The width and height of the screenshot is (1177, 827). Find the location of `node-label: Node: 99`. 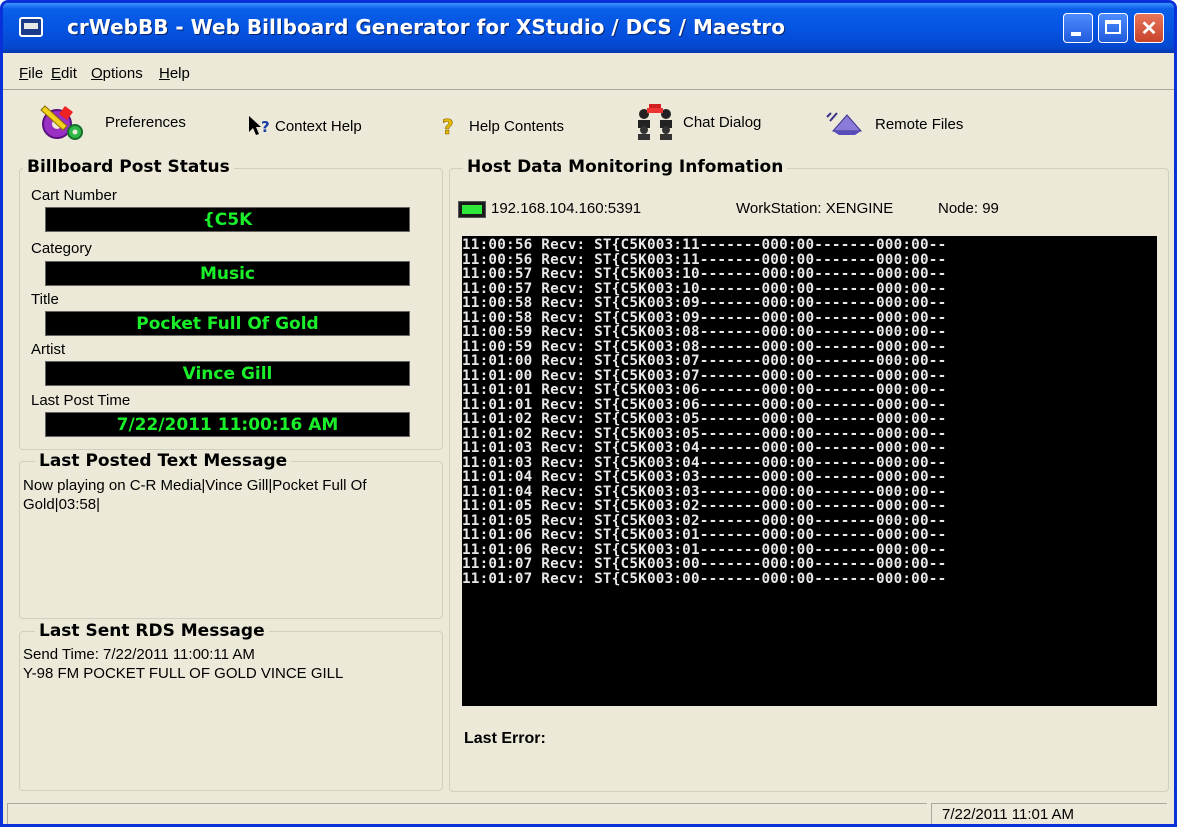

node-label: Node: 99 is located at coordinates (968, 208).